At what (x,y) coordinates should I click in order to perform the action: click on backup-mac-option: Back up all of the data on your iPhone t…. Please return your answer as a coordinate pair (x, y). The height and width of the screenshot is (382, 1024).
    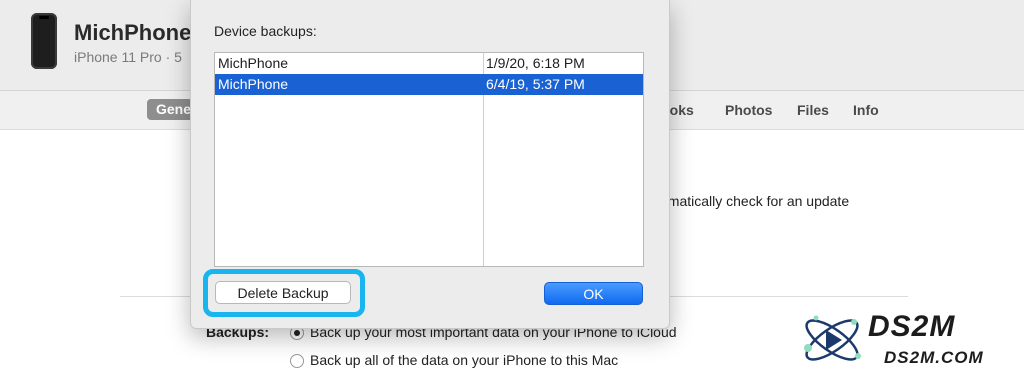
    Looking at the image, I should click on (454, 360).